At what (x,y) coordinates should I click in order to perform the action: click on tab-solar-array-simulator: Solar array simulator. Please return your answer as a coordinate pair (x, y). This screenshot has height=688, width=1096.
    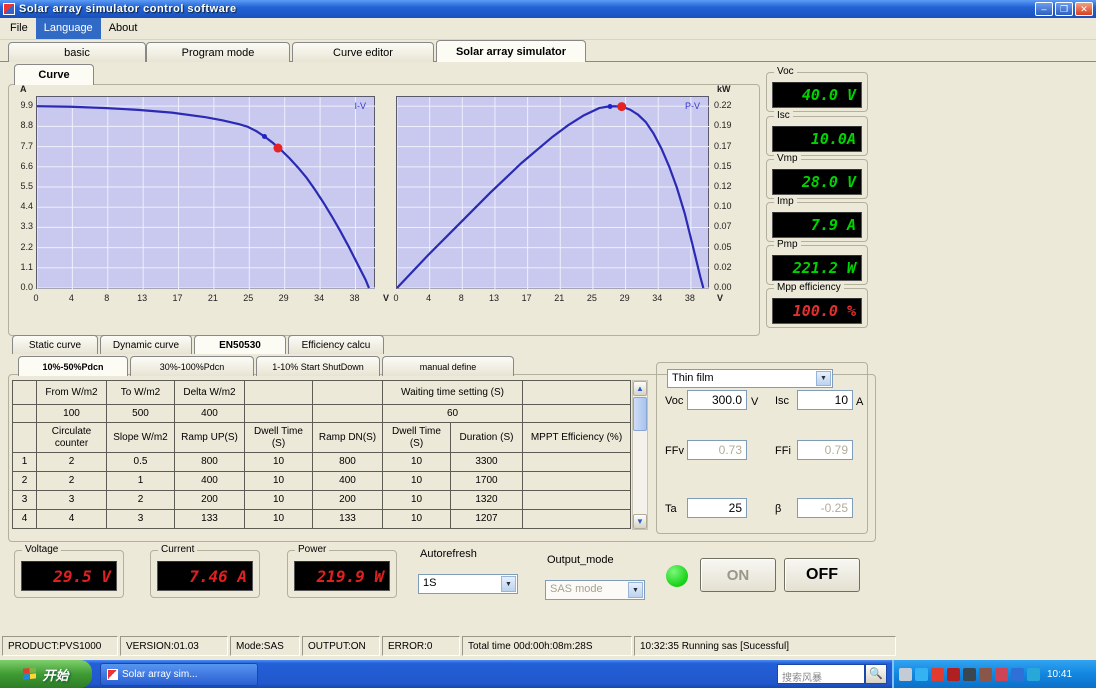
    Looking at the image, I should click on (511, 51).